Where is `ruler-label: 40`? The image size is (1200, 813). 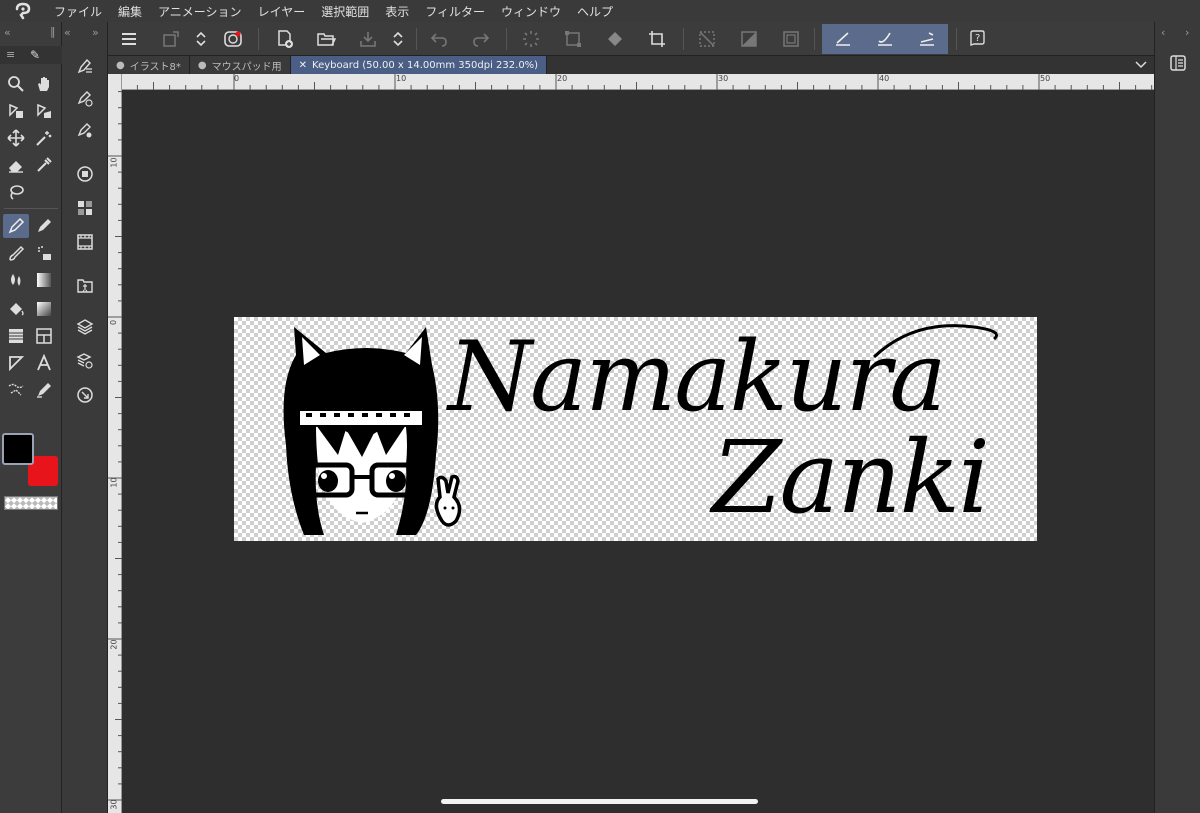 ruler-label: 40 is located at coordinates (884, 78).